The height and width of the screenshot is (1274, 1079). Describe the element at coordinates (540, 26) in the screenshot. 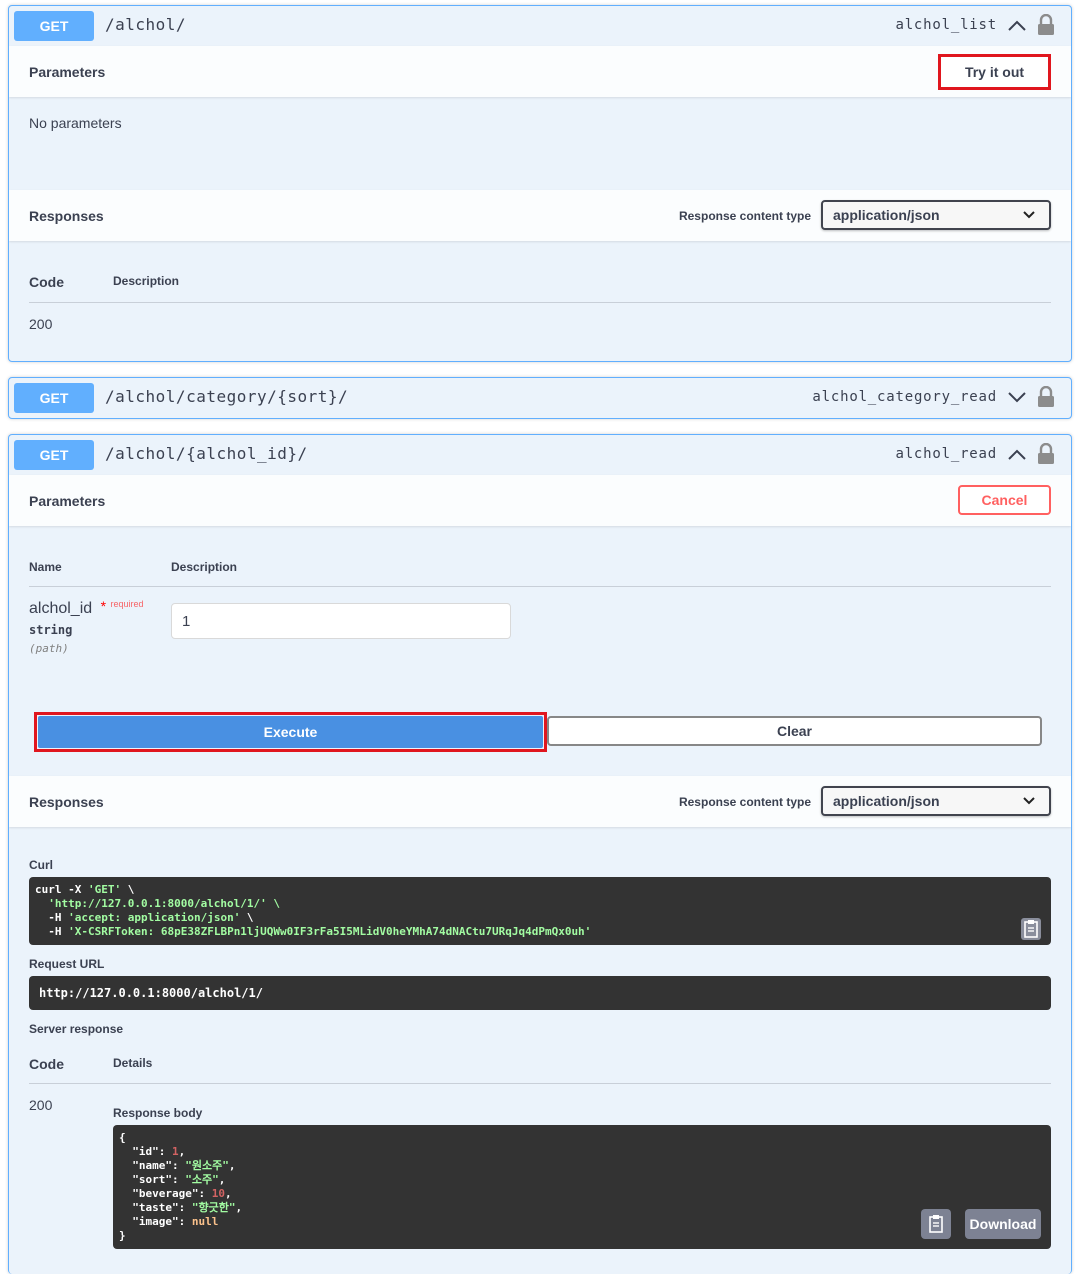

I see `op-summary: GET /alchol/ alchol_list` at that location.